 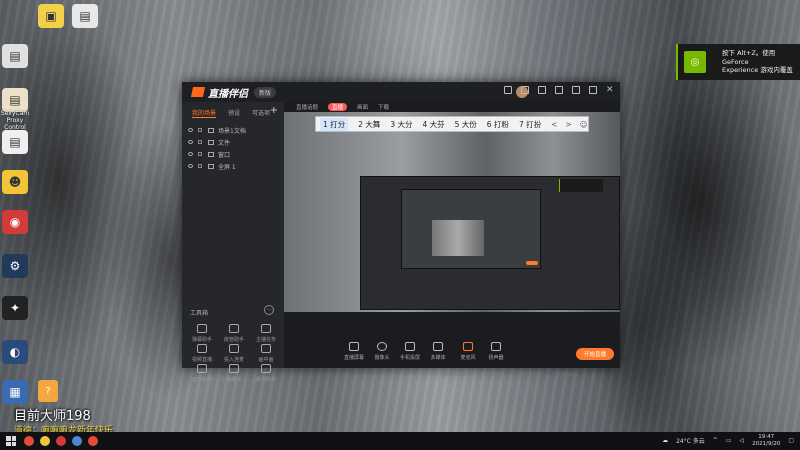 What do you see at coordinates (204, 113) in the screenshot?
I see `tab-my-scenes: 我的场景` at bounding box center [204, 113].